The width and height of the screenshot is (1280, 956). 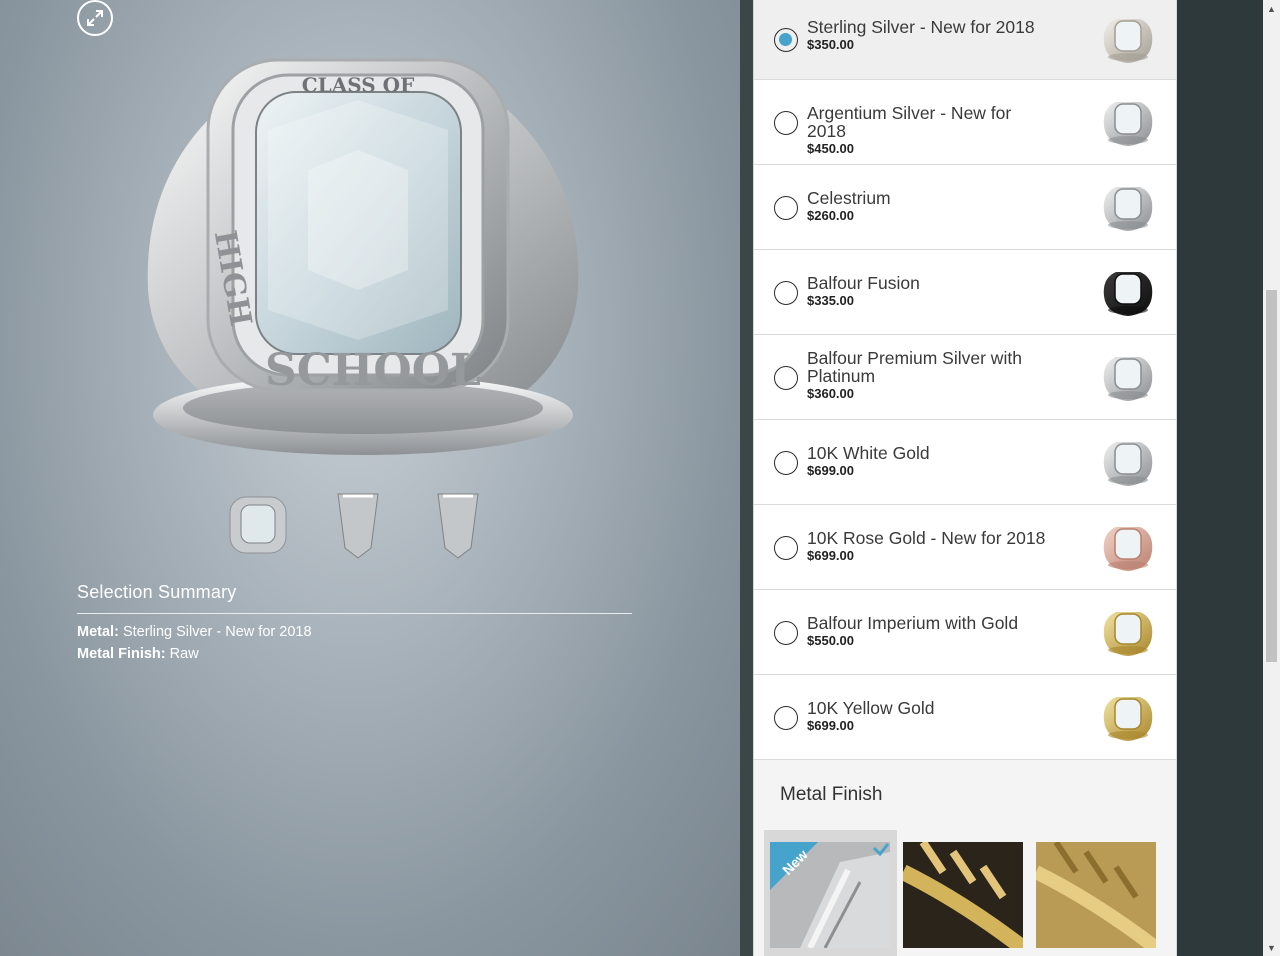 I want to click on metal-option: Balfour Fusion $335.00, so click(x=965, y=292).